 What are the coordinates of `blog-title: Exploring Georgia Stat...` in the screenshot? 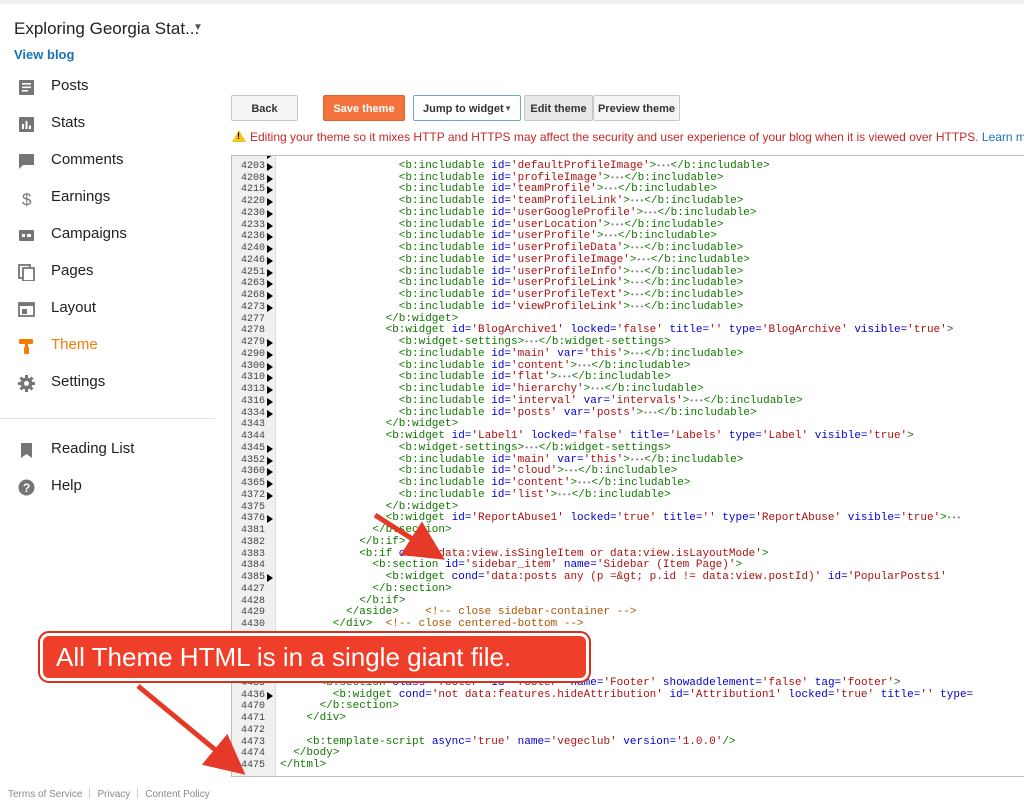 It's located at (106, 29).